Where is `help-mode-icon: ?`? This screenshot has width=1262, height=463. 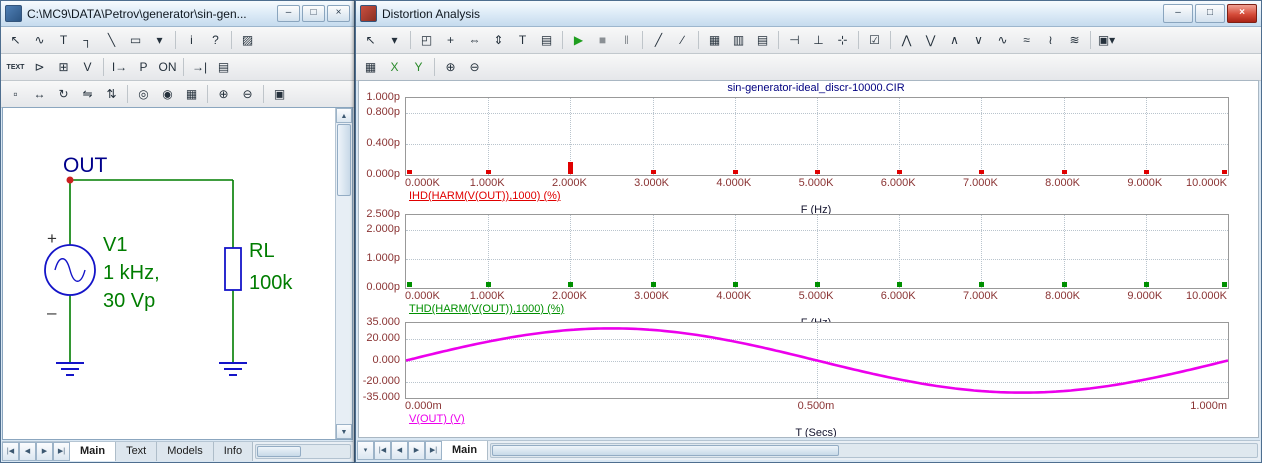
help-mode-icon: ? is located at coordinates (215, 40).